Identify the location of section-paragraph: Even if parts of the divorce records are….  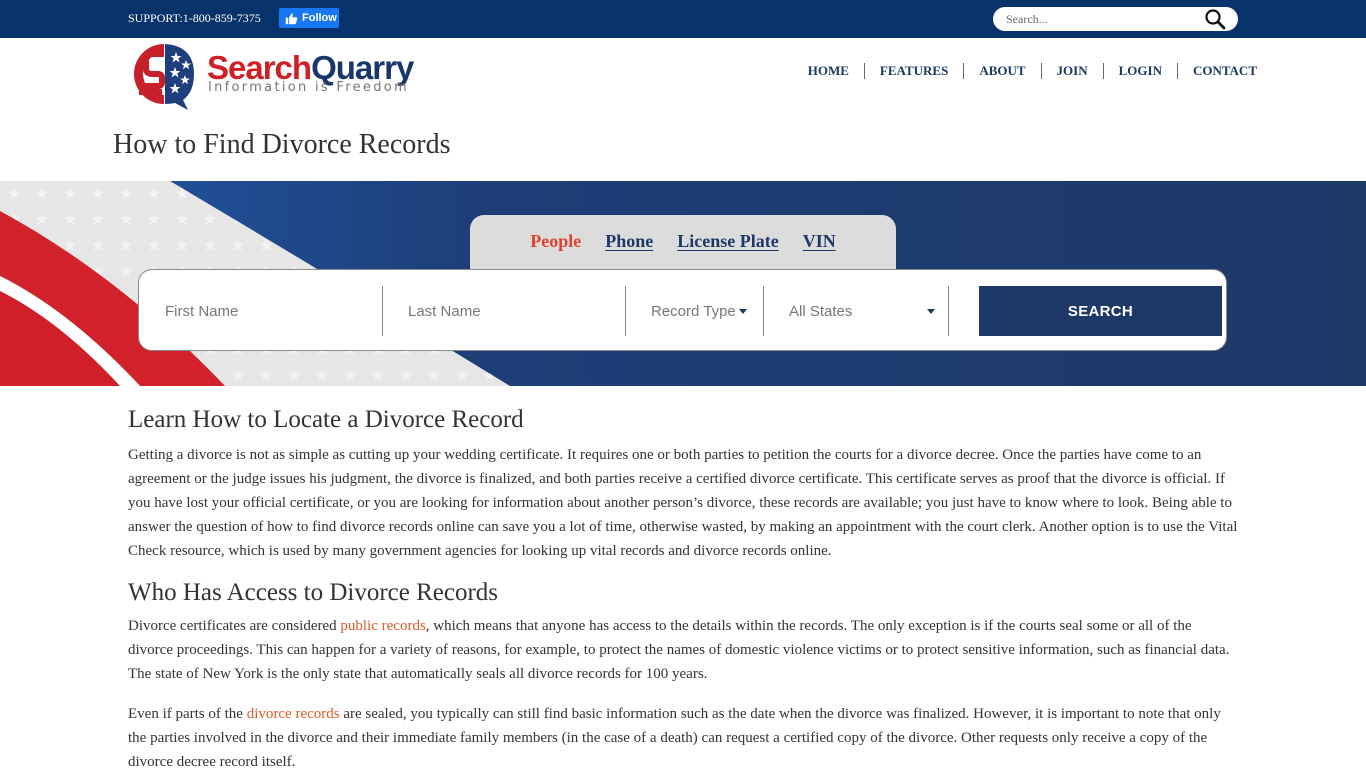
(674, 737).